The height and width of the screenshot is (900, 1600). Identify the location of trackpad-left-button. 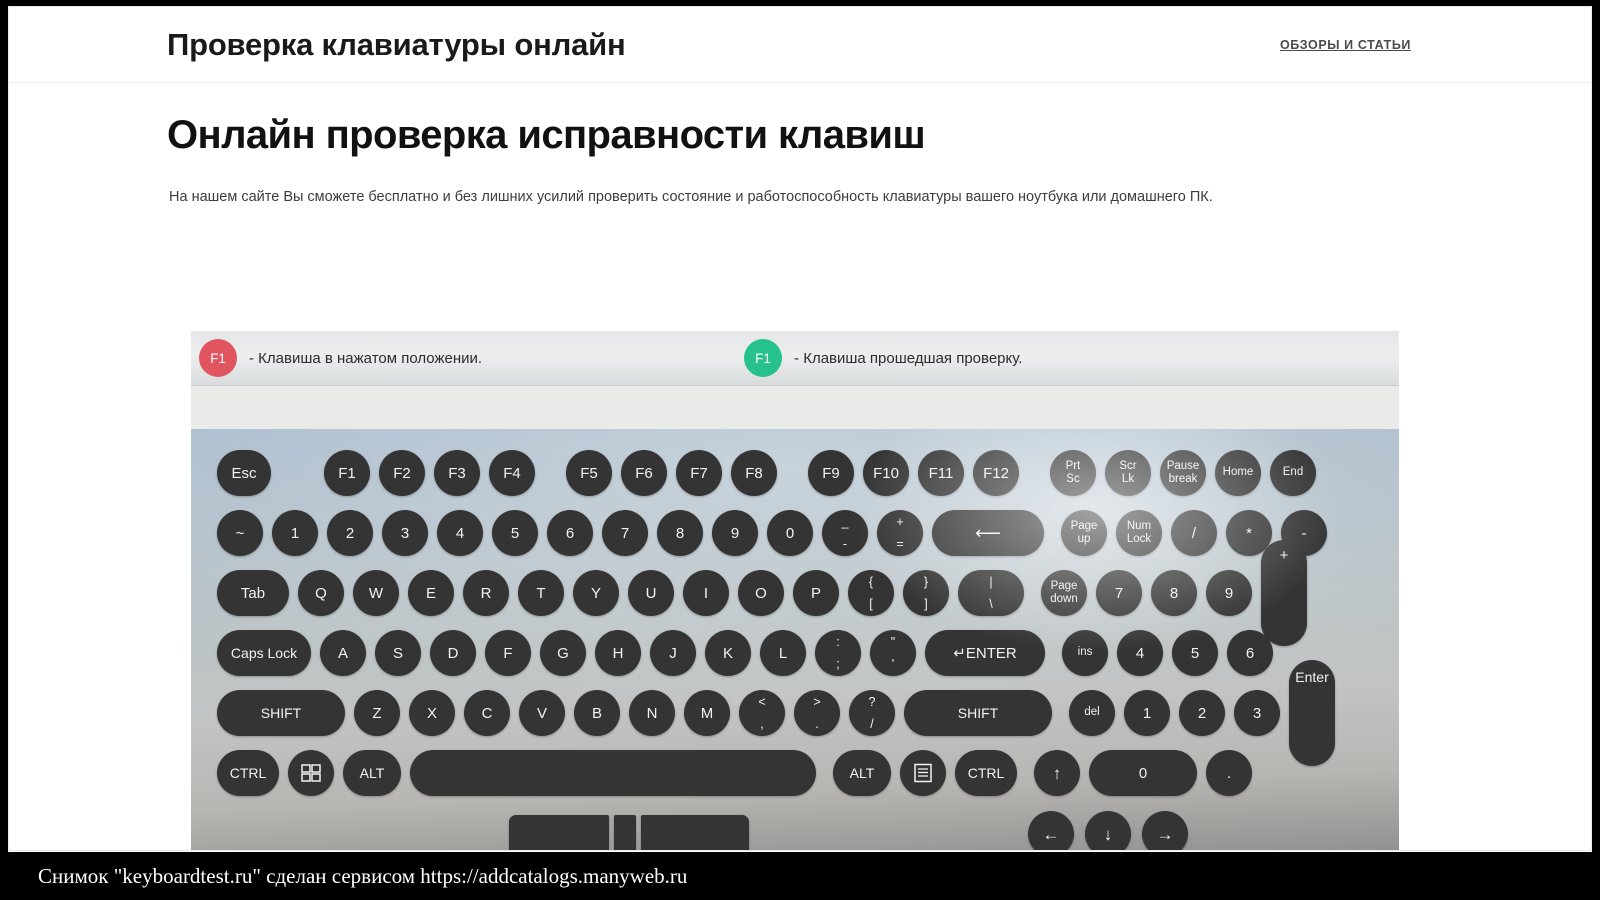
(559, 832).